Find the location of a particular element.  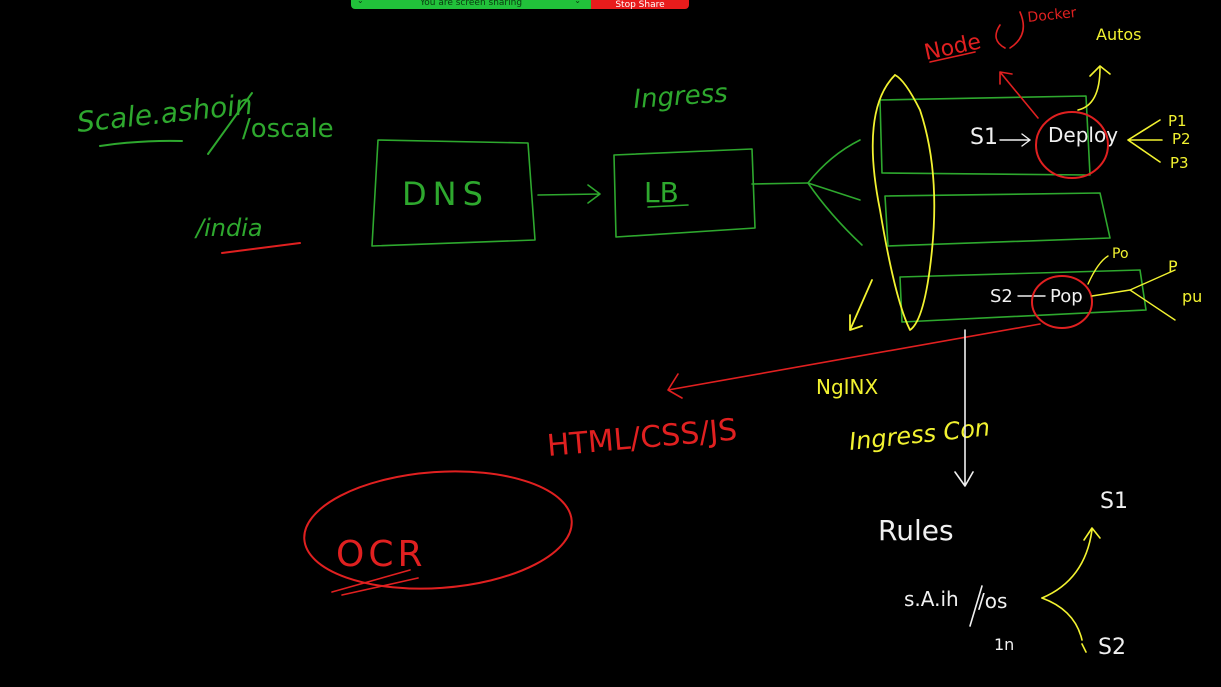

rule-path-label: /os is located at coordinates (992, 601).